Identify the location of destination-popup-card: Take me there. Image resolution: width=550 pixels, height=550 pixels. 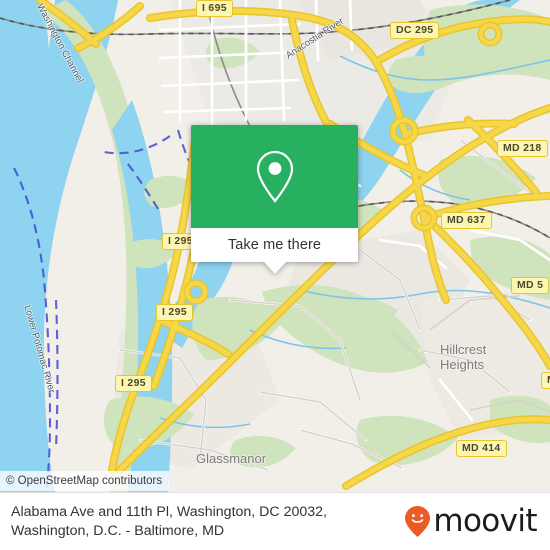
(274, 199).